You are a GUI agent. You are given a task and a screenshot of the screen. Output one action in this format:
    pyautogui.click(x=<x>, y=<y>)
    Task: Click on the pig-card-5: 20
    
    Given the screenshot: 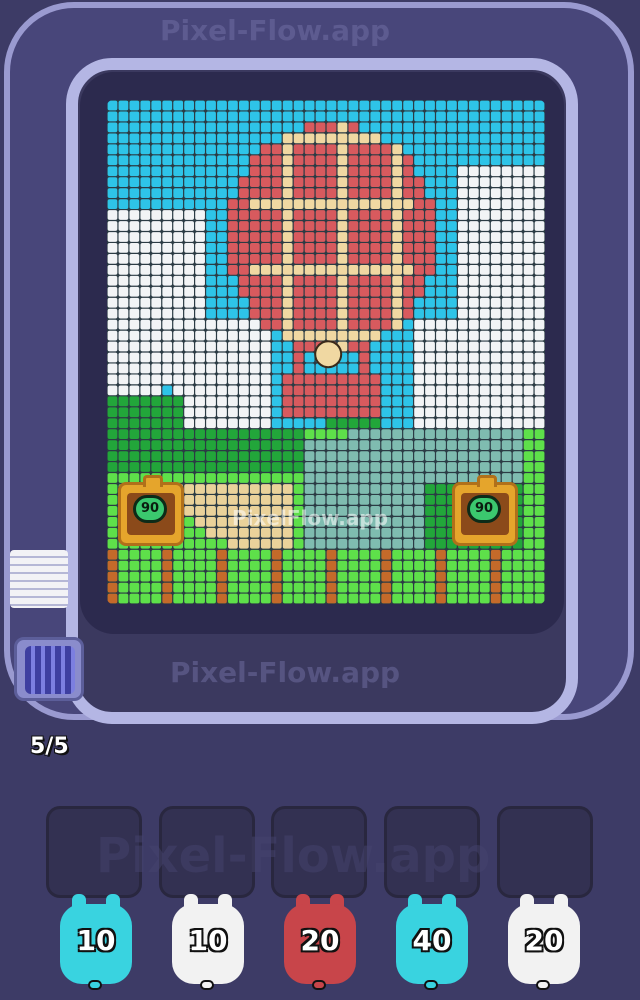 What is the action you would take?
    pyautogui.click(x=544, y=942)
    